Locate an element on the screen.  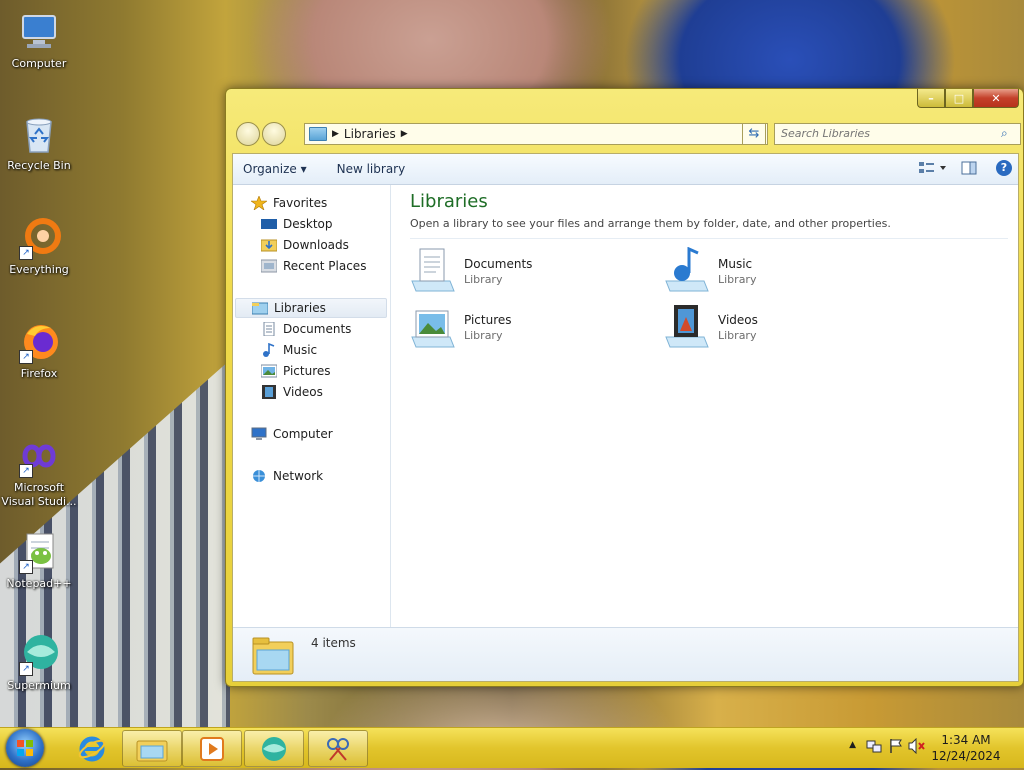
tile-name: Pictures is located at coordinates (488, 320).